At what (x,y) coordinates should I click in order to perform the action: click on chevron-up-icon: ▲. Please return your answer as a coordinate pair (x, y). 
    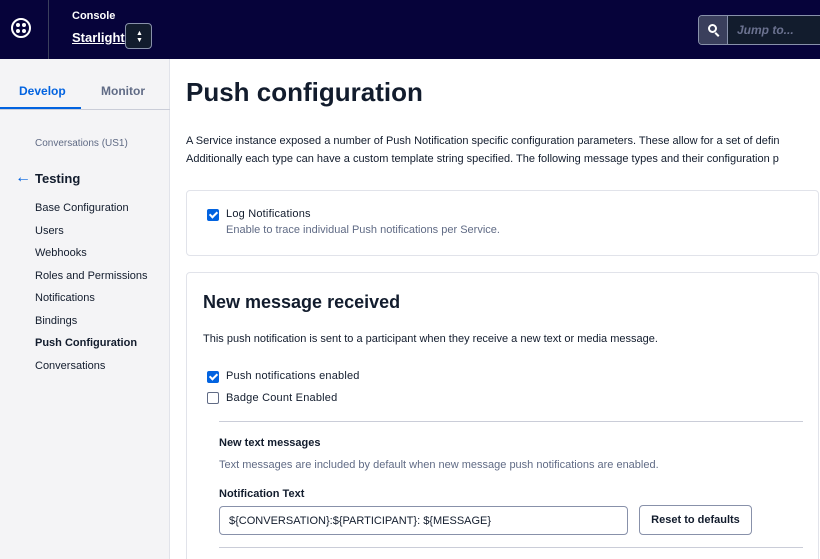
    Looking at the image, I should click on (139, 33).